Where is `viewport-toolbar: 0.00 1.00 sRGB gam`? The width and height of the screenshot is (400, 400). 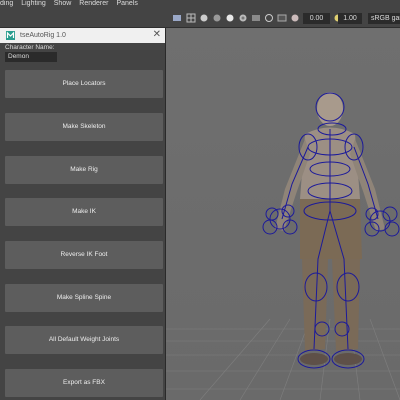 viewport-toolbar: 0.00 1.00 sRGB gam is located at coordinates (200, 18).